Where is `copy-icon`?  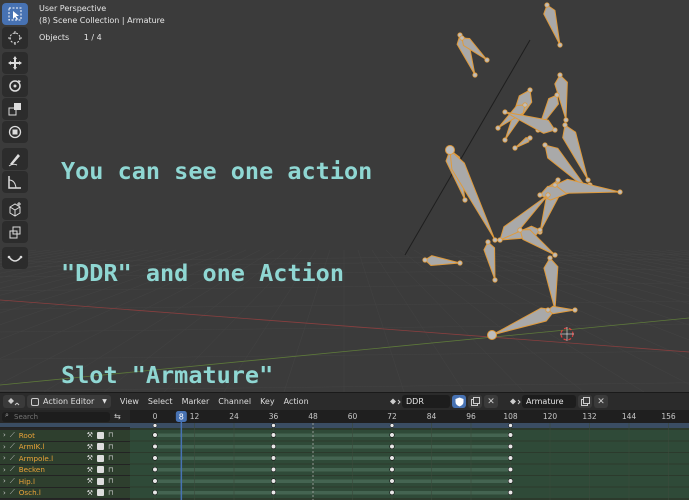
copy-icon is located at coordinates (475, 401).